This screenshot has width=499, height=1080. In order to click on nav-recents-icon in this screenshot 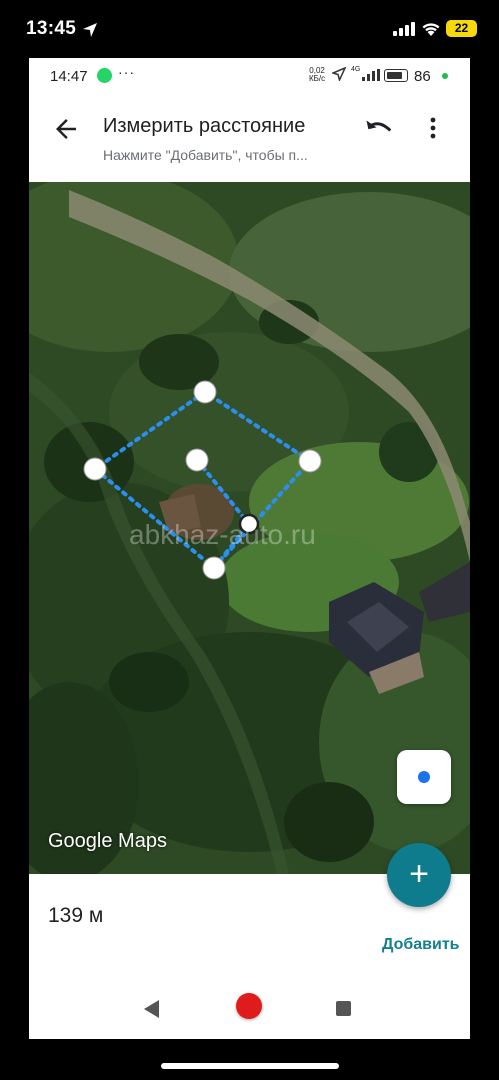, I will do `click(343, 1008)`.